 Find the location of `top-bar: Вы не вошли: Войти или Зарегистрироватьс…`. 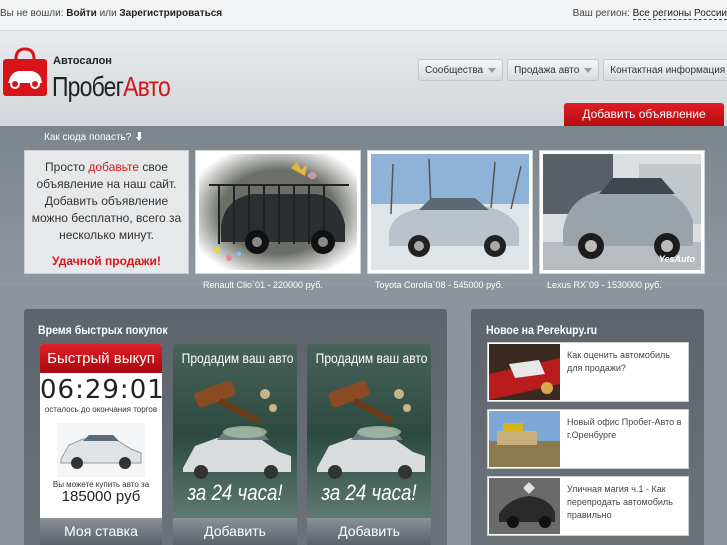

top-bar: Вы не вошли: Войти или Зарегистрироватьс… is located at coordinates (363, 15).